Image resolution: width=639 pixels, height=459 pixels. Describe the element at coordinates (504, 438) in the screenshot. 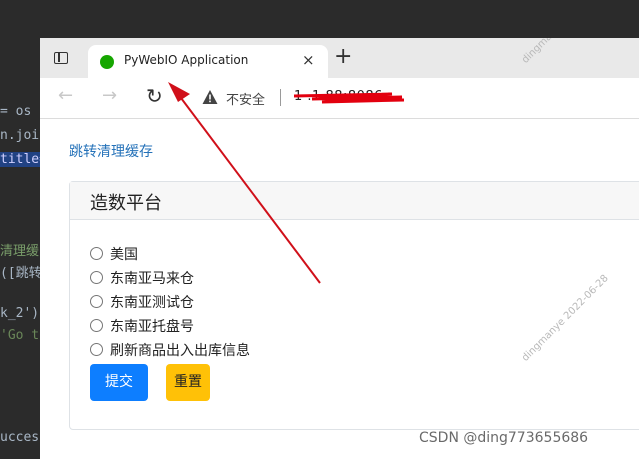

I see `csdn-watermark: CSDN @ding773655686` at that location.